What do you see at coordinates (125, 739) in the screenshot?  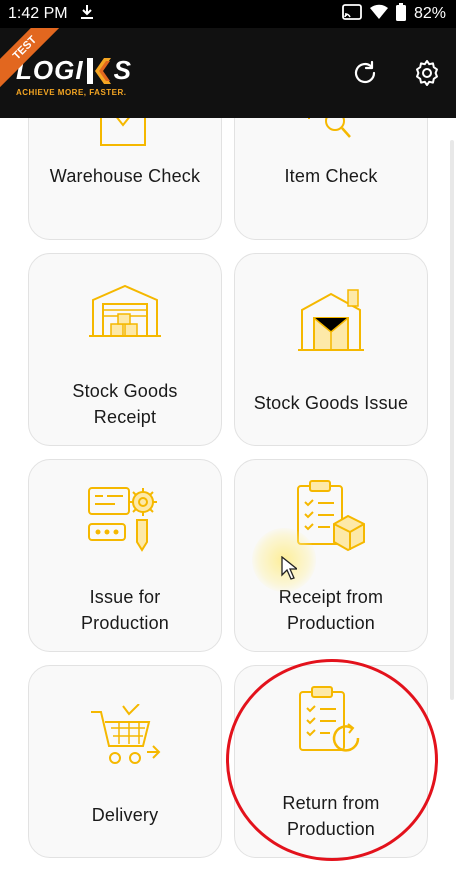 I see `delivery-cart-icon` at bounding box center [125, 739].